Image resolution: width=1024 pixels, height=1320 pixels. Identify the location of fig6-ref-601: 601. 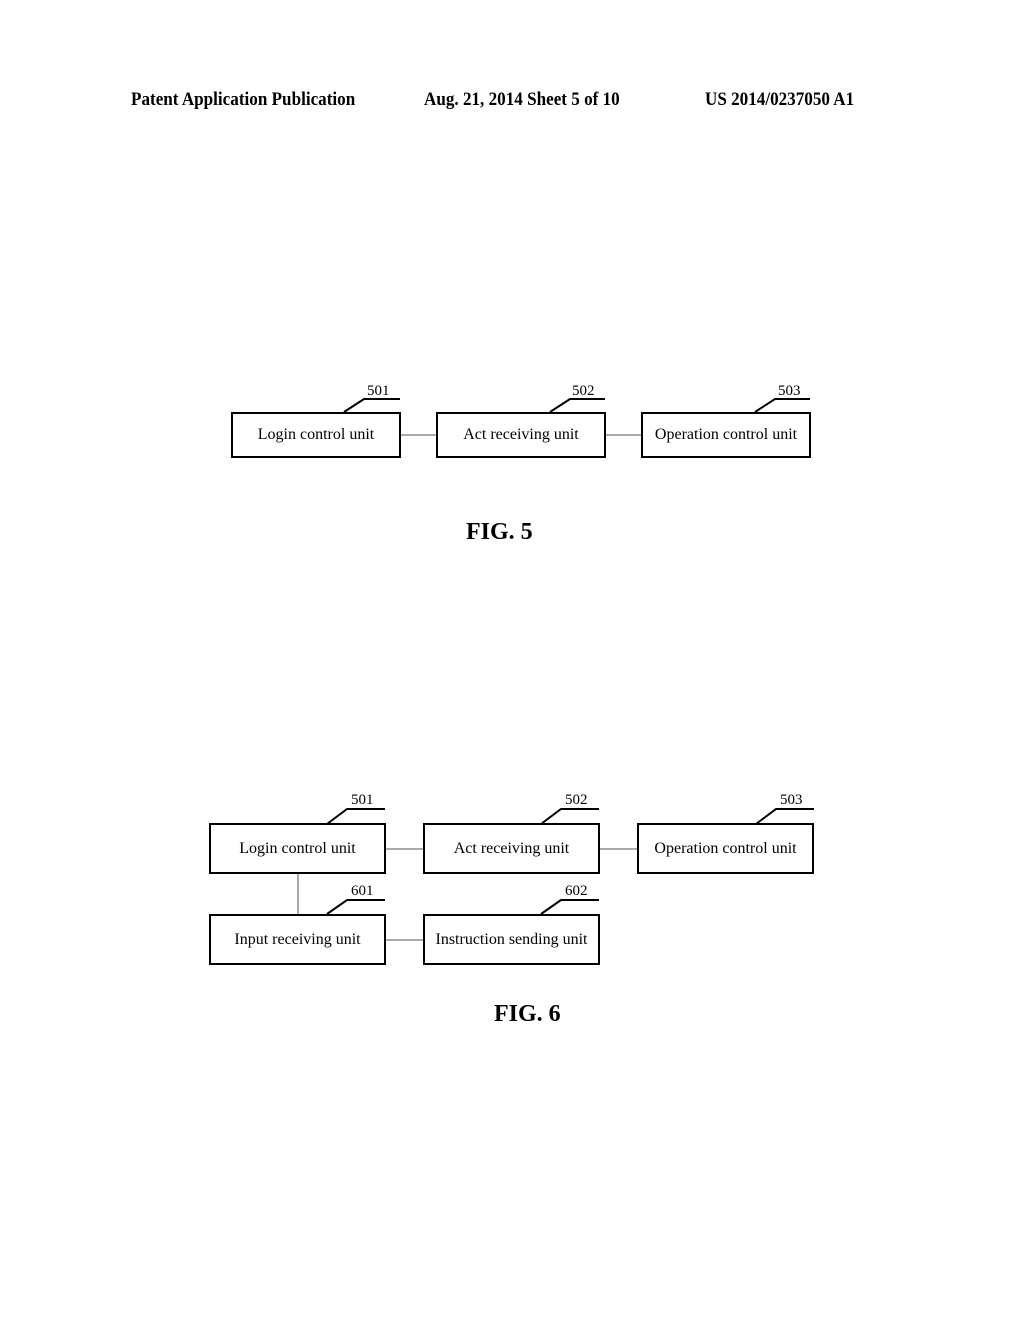
(362, 891).